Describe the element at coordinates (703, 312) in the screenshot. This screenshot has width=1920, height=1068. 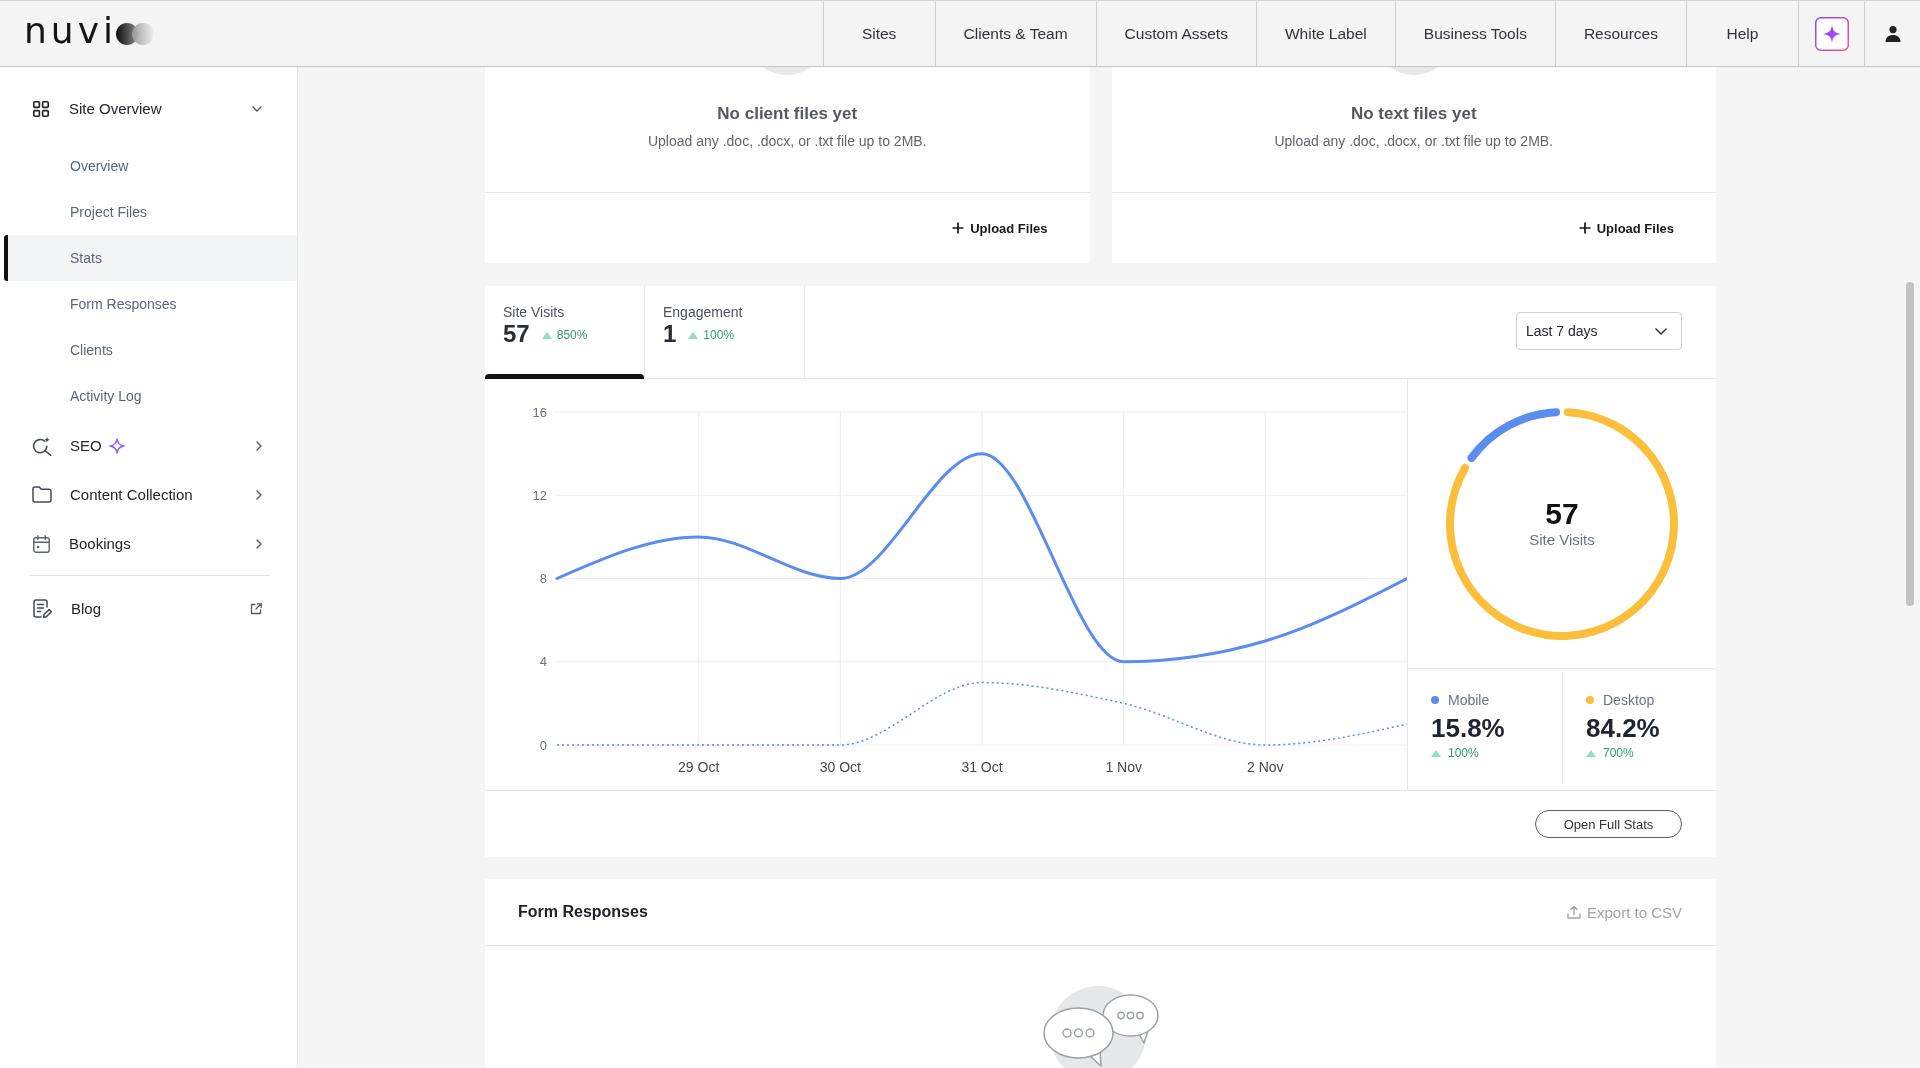
I see `metric-label: Engagement` at that location.